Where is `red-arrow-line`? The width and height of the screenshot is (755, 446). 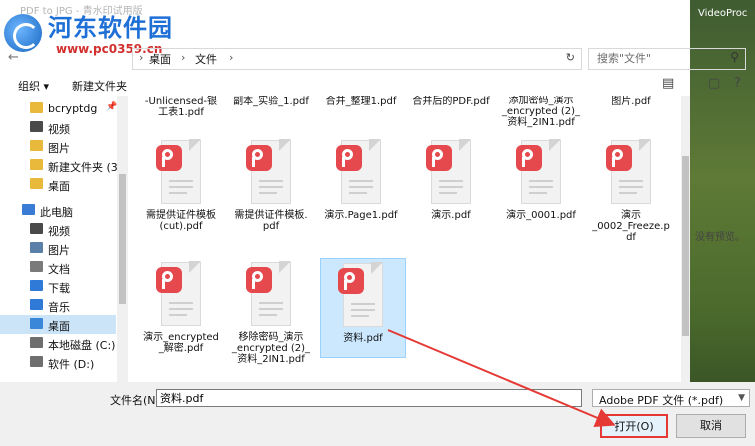
red-arrow-line is located at coordinates (501, 378).